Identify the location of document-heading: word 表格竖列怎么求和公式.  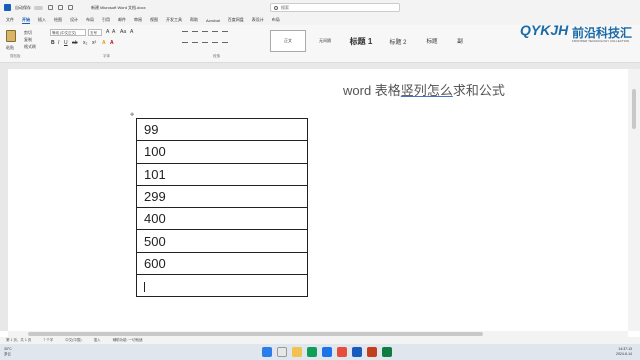
(424, 89).